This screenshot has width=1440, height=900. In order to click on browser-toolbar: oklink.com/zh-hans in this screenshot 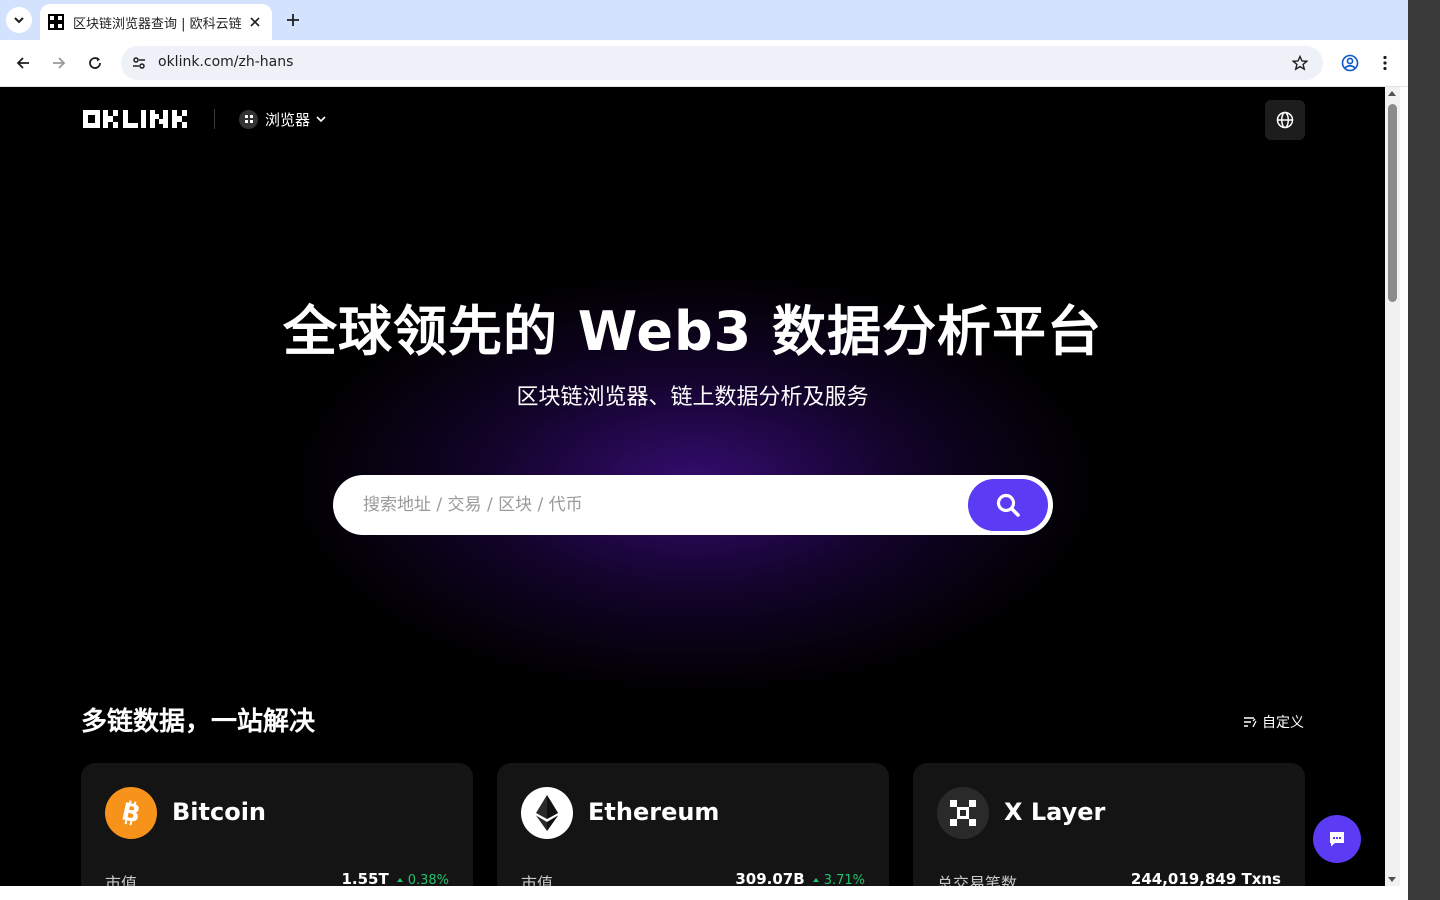, I will do `click(704, 63)`.